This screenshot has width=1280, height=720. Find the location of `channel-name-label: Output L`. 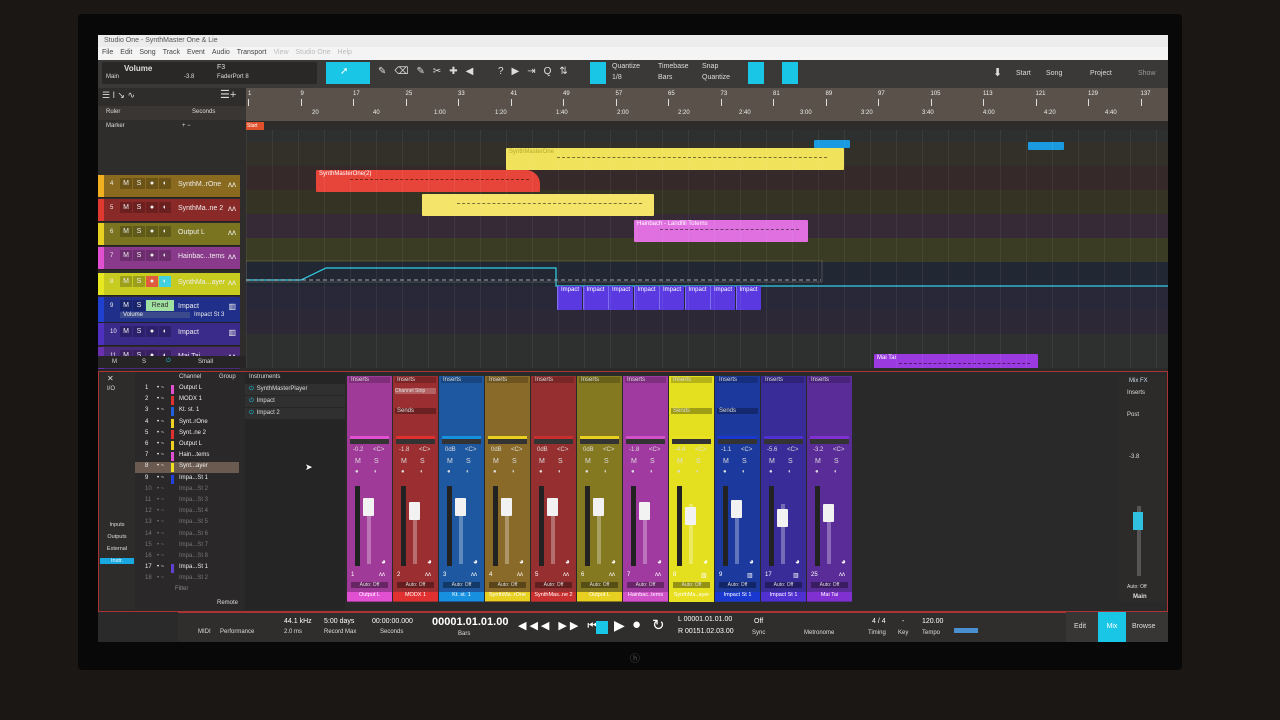

channel-name-label: Output L is located at coordinates (369, 596).